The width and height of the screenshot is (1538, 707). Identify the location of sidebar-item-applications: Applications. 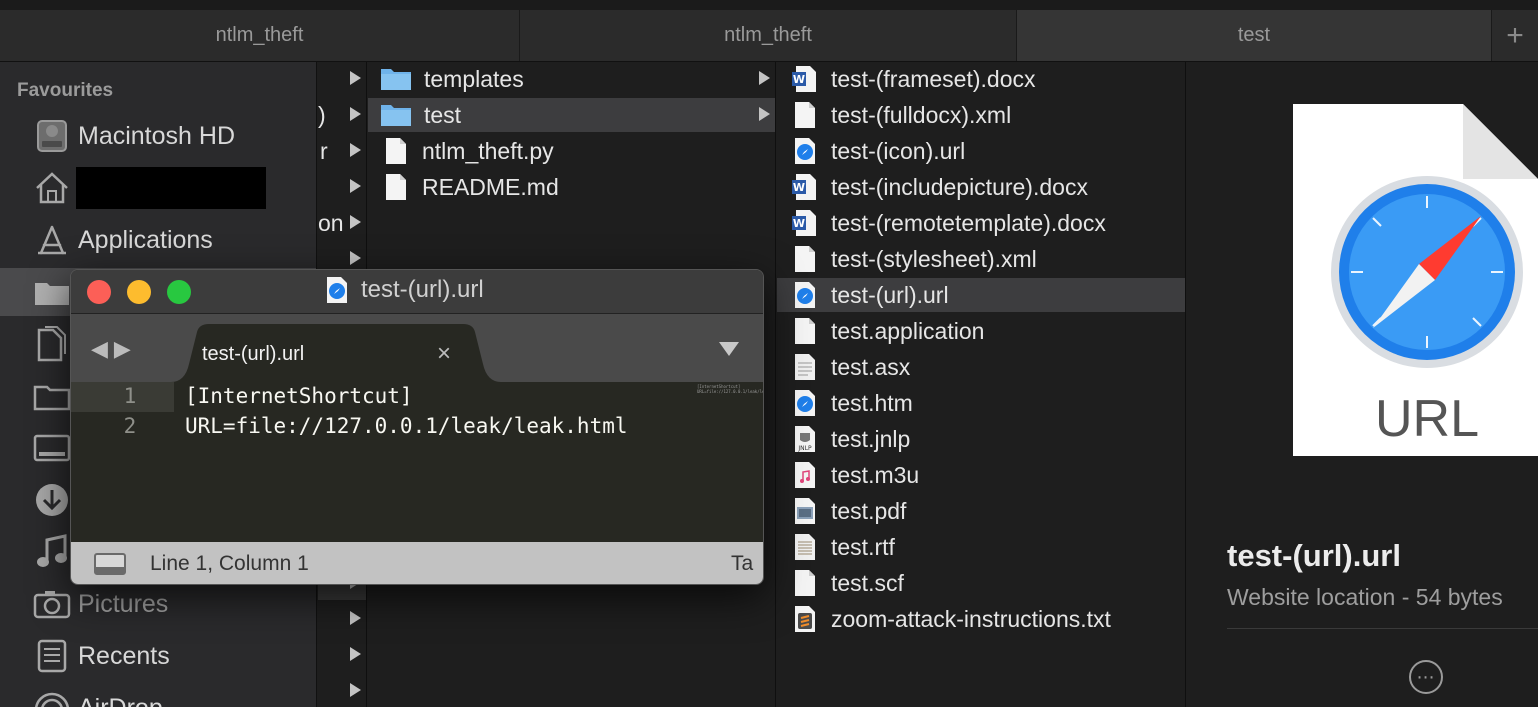
(158, 240).